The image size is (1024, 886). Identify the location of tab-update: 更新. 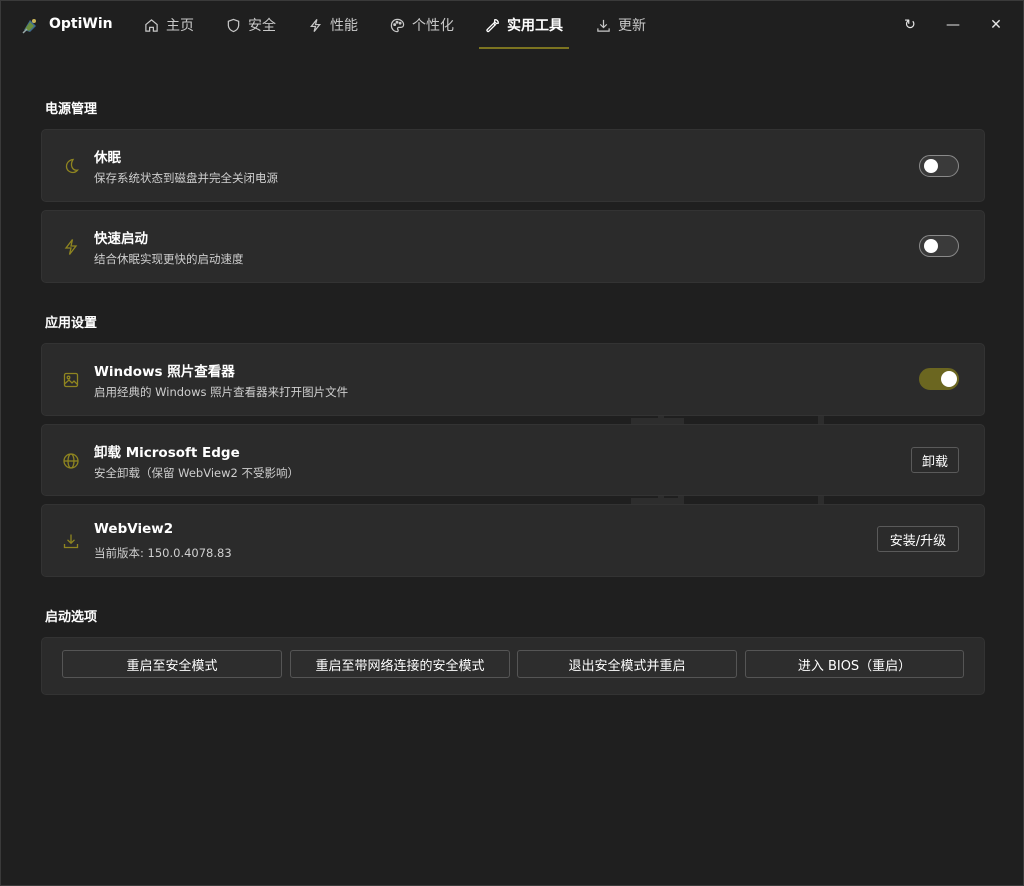
(621, 25).